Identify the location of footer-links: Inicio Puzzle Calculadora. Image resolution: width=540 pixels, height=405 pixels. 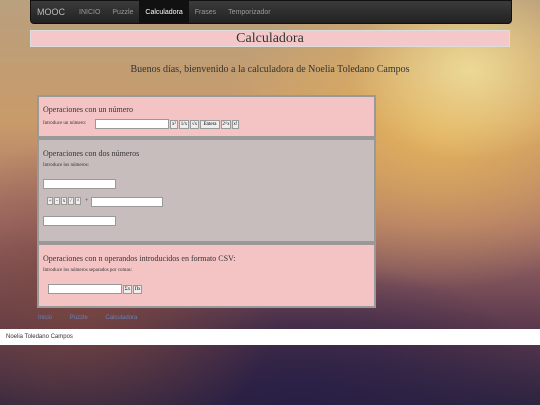
(95, 318).